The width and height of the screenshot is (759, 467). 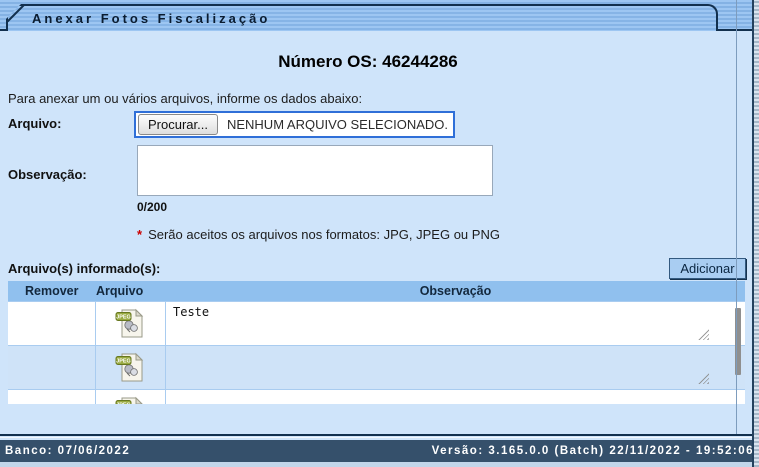 What do you see at coordinates (191, 312) in the screenshot?
I see `observacao-value: Teste` at bounding box center [191, 312].